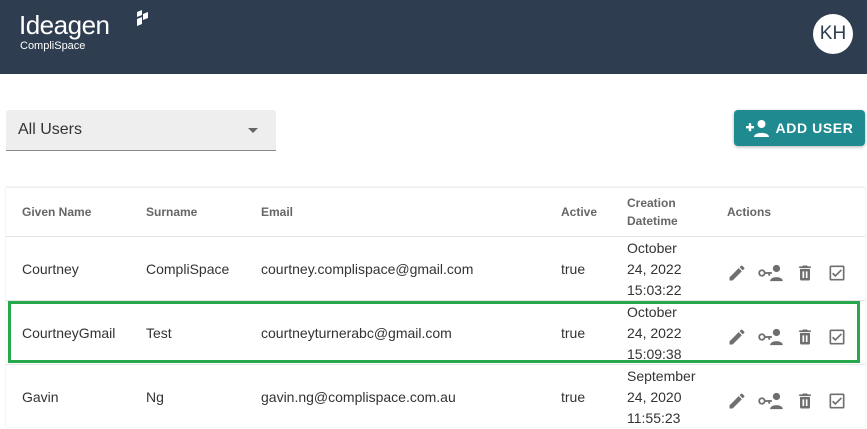 This screenshot has width=867, height=429. I want to click on datetime-line: 24, 2020, so click(654, 396).